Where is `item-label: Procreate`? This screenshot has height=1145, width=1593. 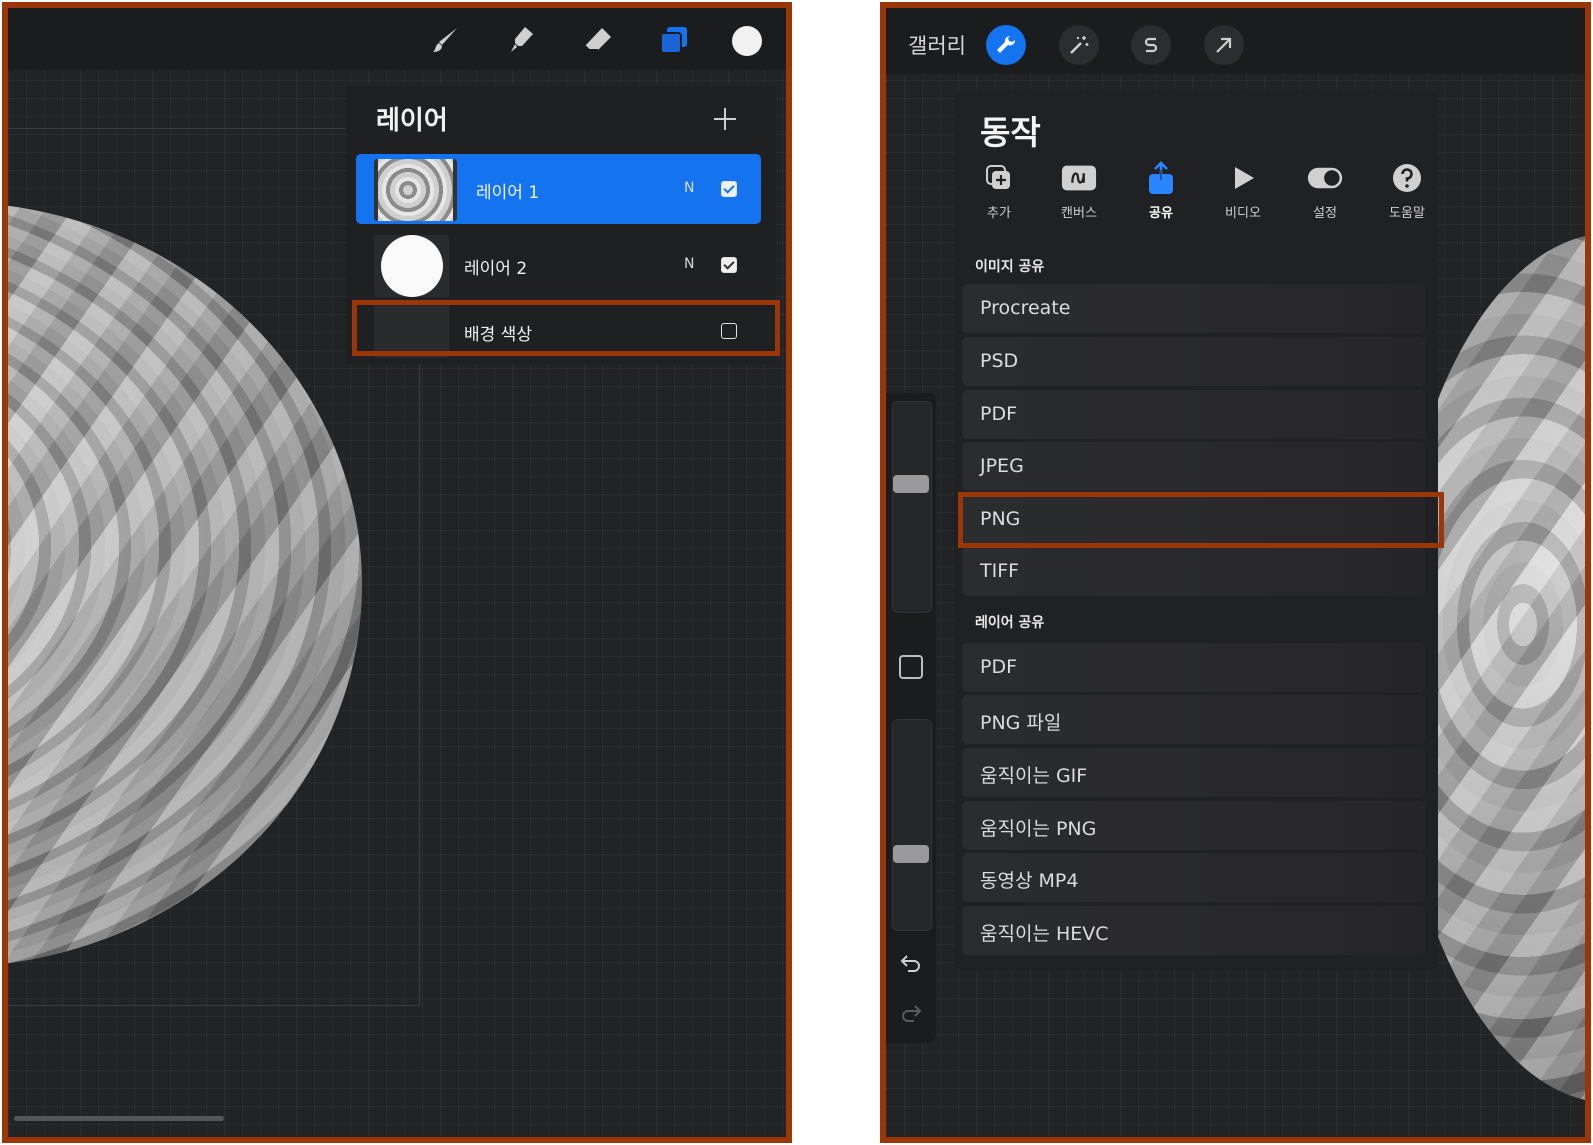 item-label: Procreate is located at coordinates (1025, 308).